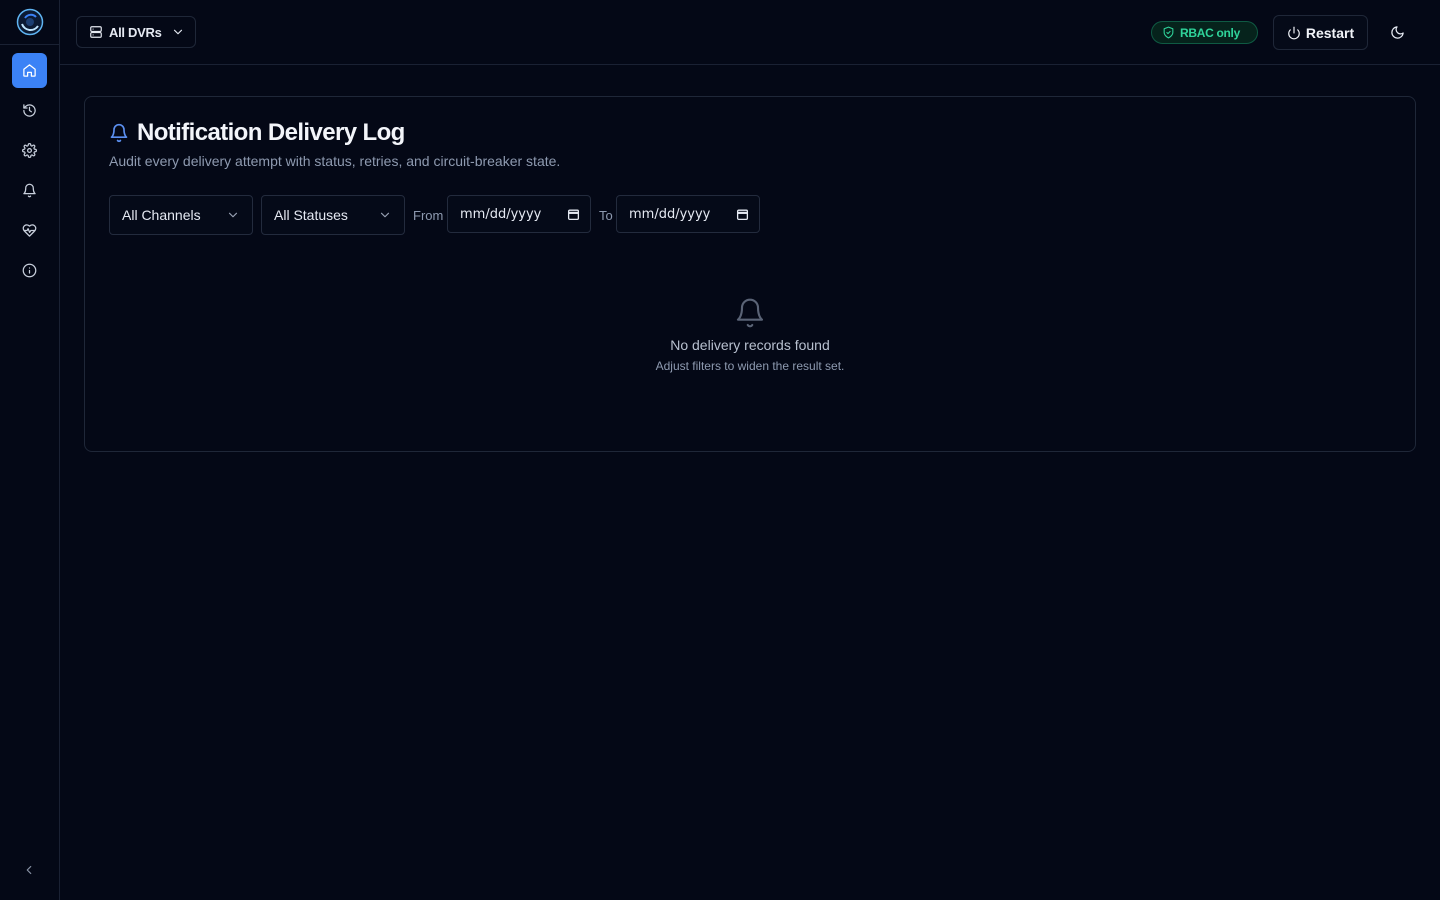  What do you see at coordinates (311, 215) in the screenshot?
I see `status-filter-value: All Statuses` at bounding box center [311, 215].